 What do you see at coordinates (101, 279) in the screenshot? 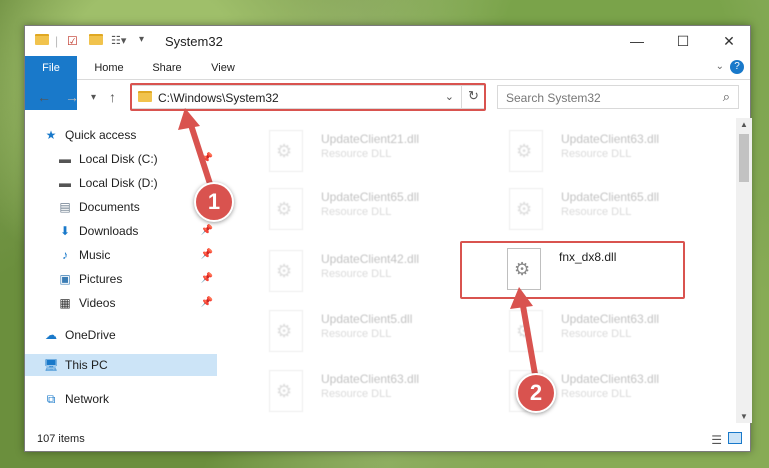
I see `nav-label: Pictures` at bounding box center [101, 279].